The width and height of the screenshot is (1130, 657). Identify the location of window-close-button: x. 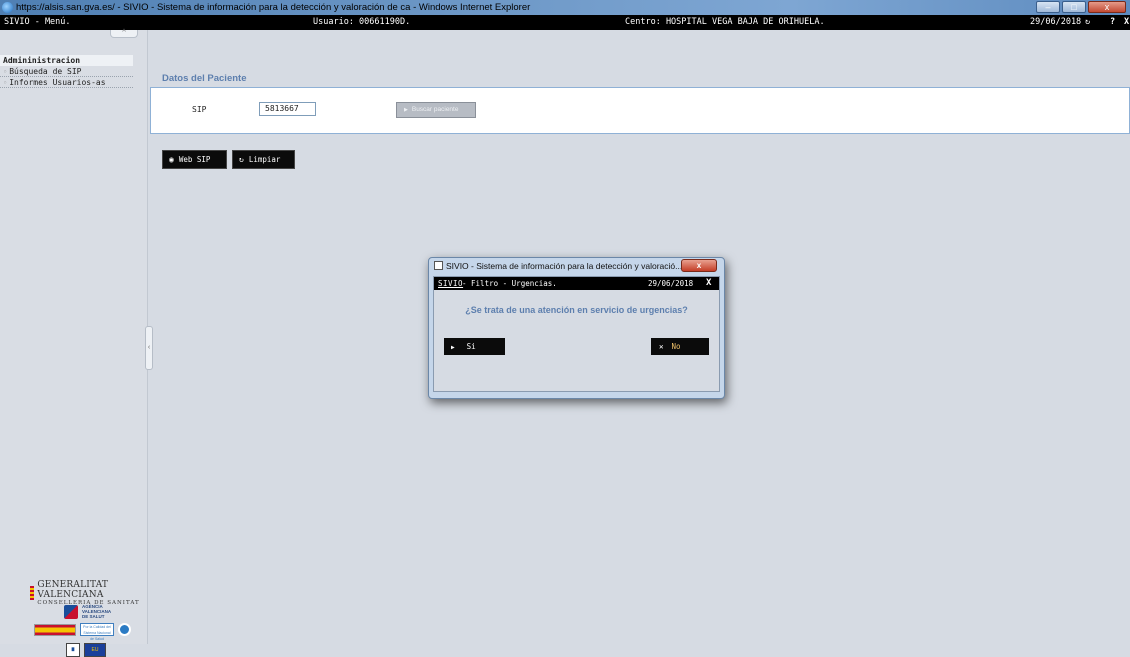
(1107, 7).